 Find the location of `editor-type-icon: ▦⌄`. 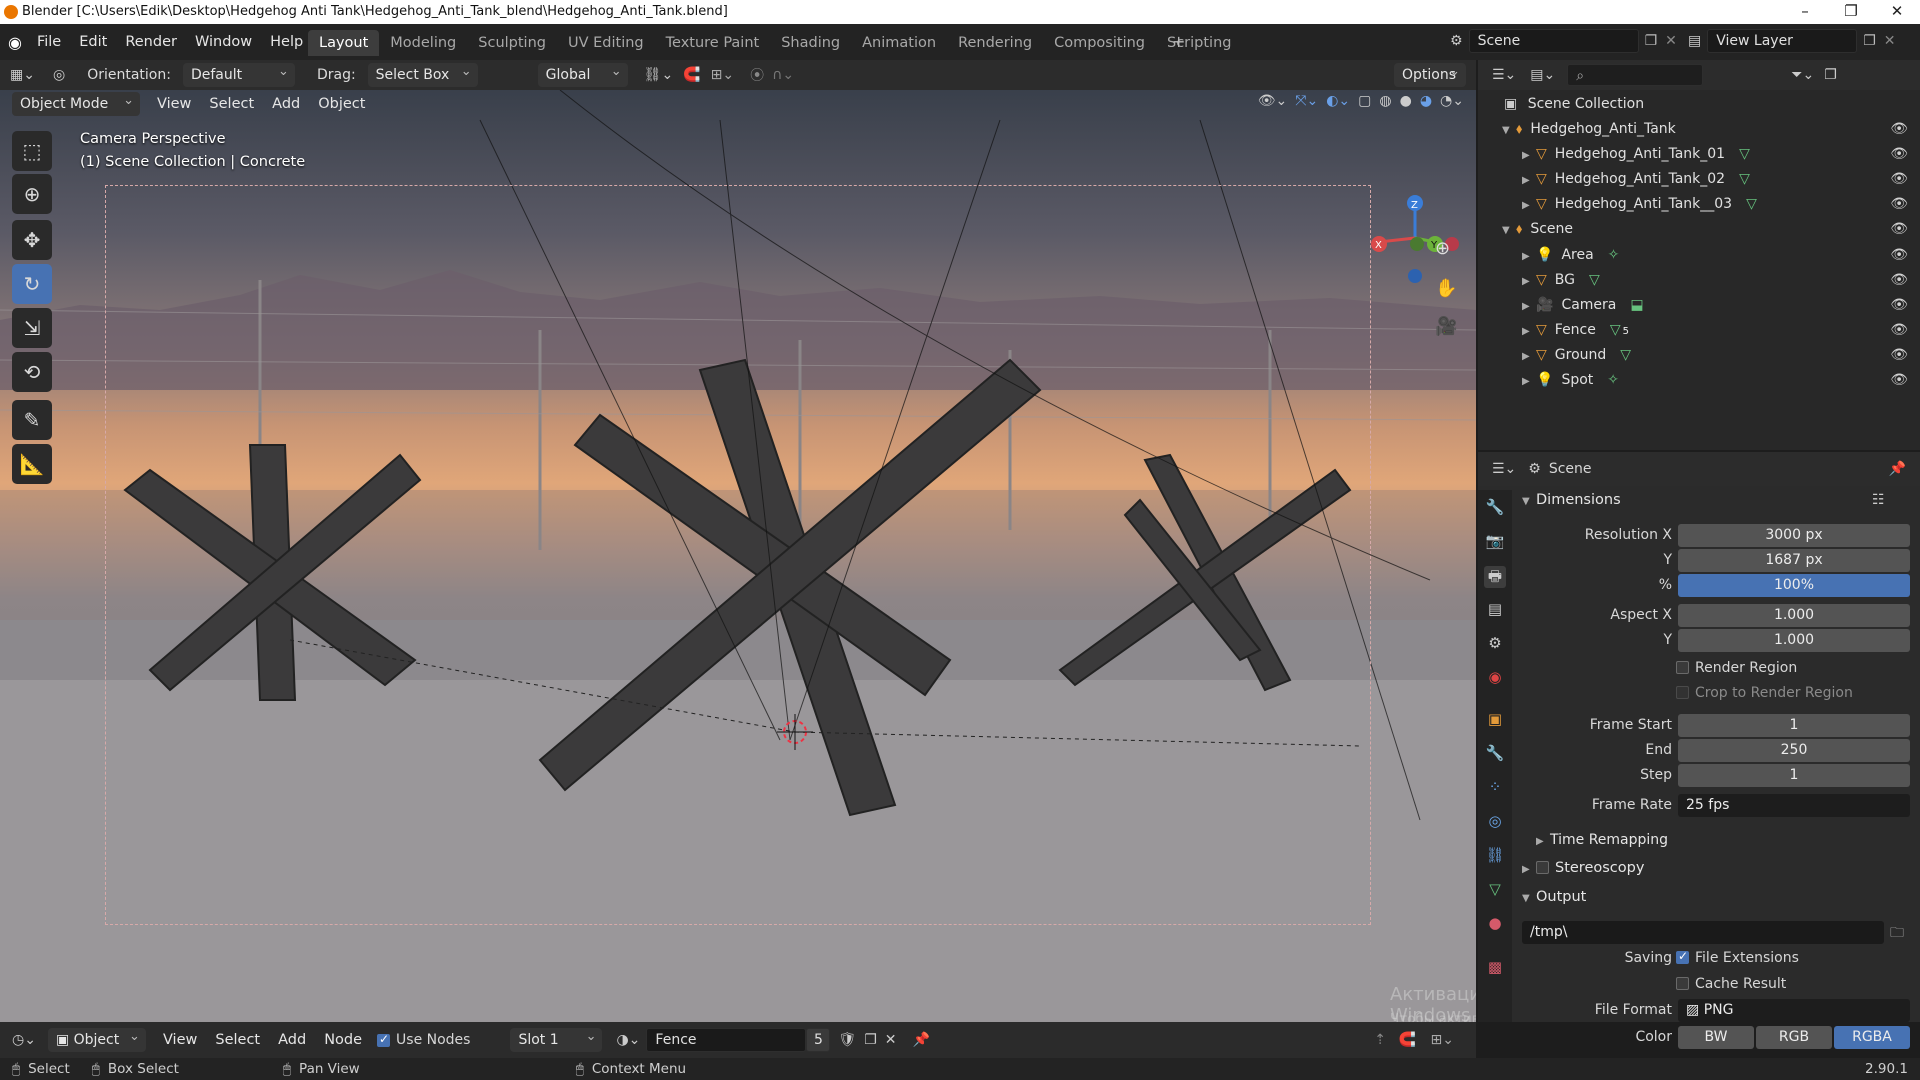

editor-type-icon: ▦⌄ is located at coordinates (22, 75).